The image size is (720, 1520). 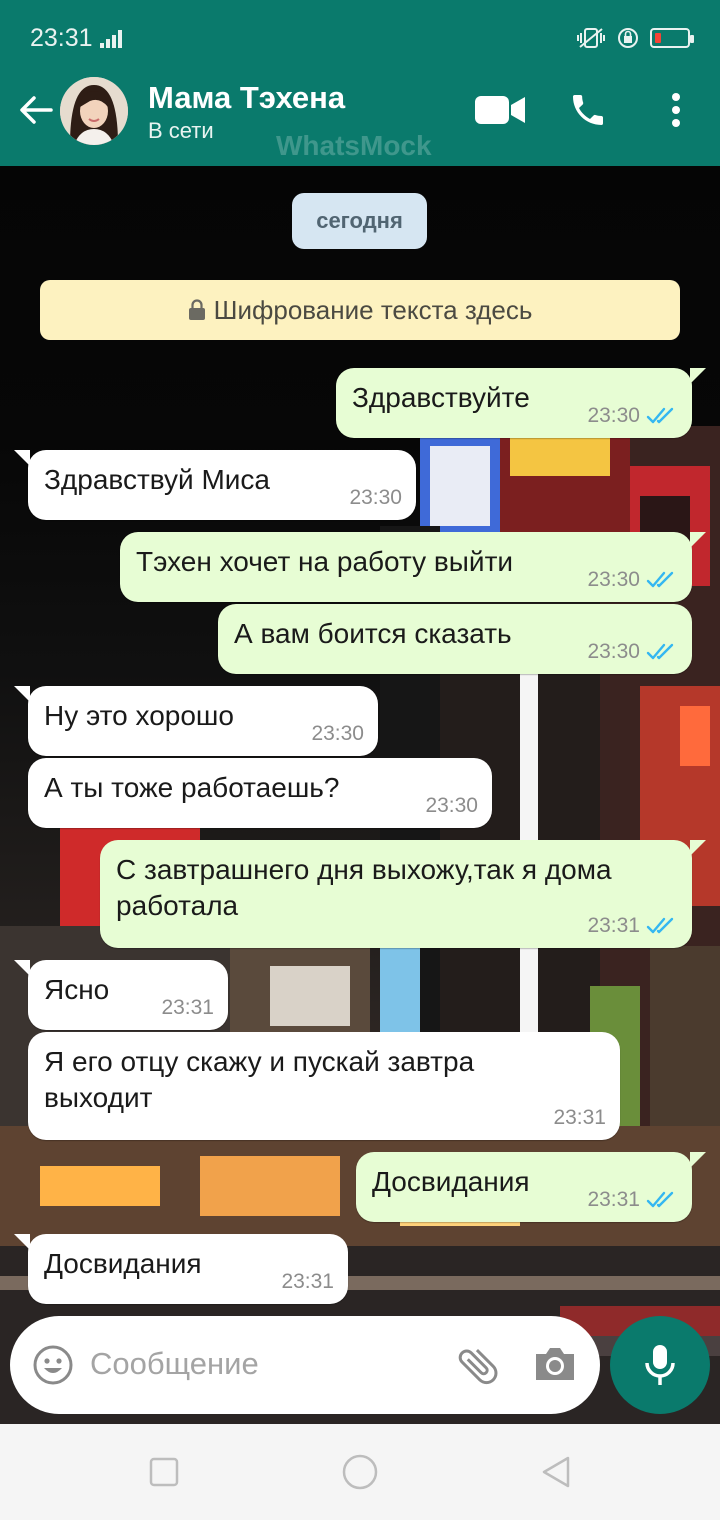 I want to click on lock-icon, so click(x=196, y=309).